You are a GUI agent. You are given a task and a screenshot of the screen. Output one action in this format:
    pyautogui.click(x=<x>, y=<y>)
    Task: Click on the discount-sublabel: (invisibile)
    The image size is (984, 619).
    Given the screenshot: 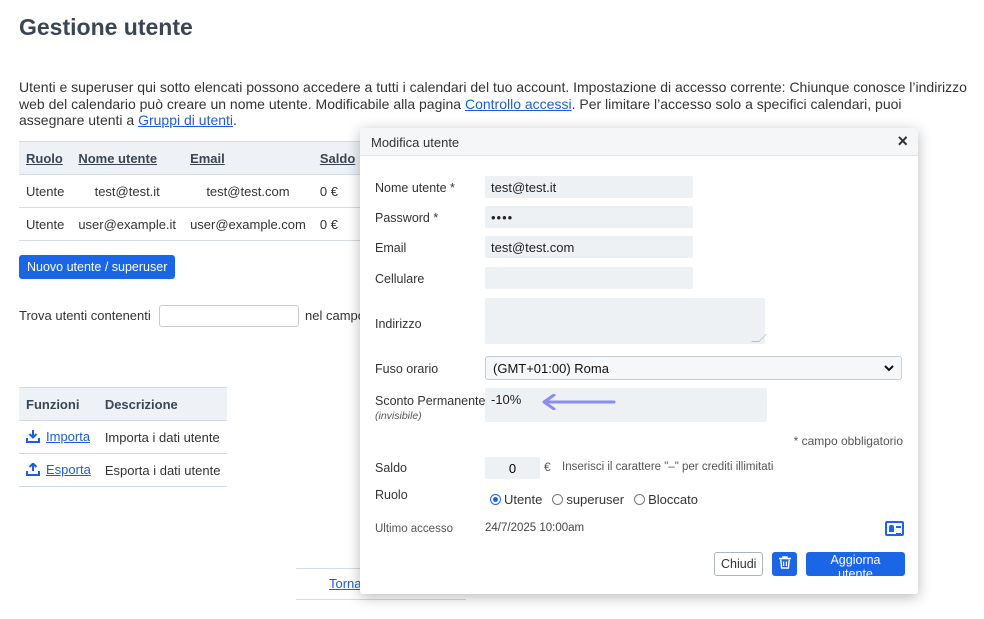 What is the action you would take?
    pyautogui.click(x=398, y=416)
    